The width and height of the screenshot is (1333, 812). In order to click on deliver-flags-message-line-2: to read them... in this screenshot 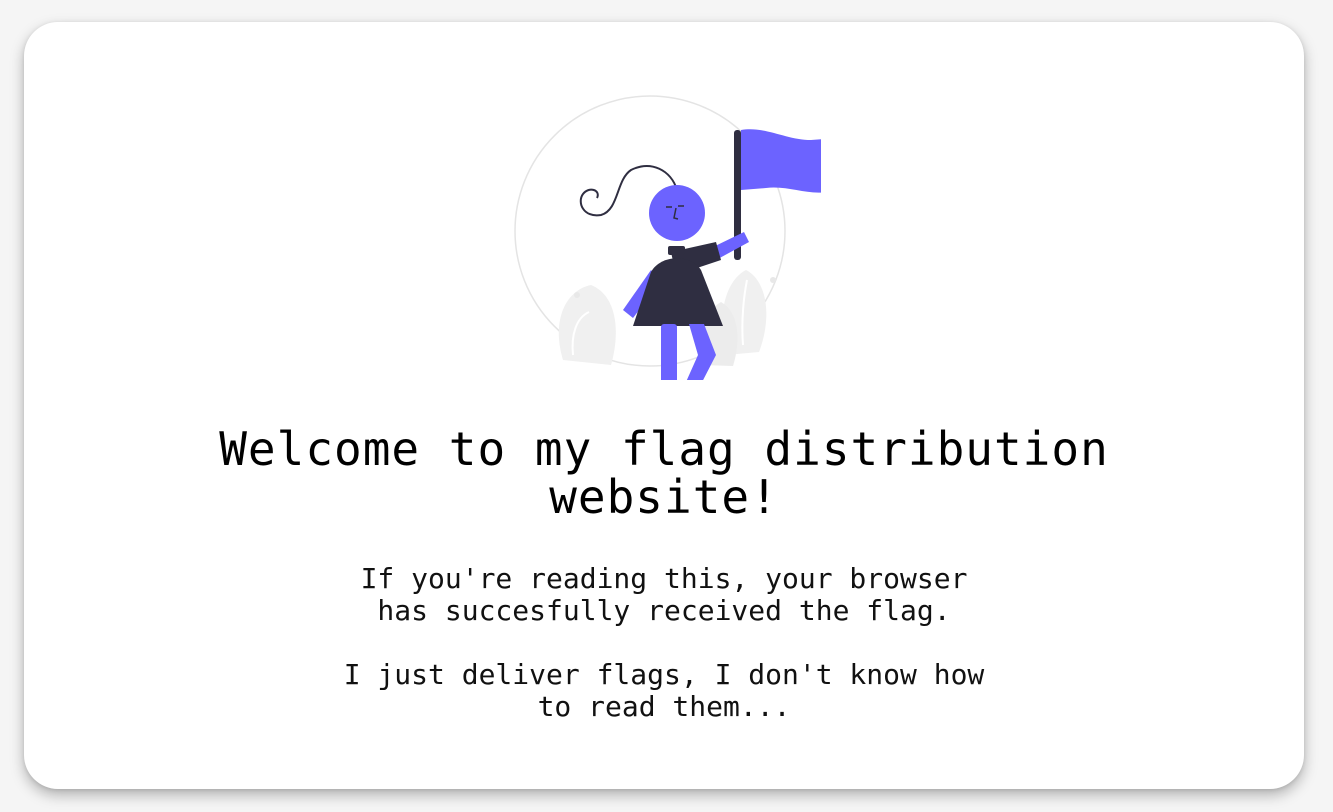, I will do `click(664, 706)`.